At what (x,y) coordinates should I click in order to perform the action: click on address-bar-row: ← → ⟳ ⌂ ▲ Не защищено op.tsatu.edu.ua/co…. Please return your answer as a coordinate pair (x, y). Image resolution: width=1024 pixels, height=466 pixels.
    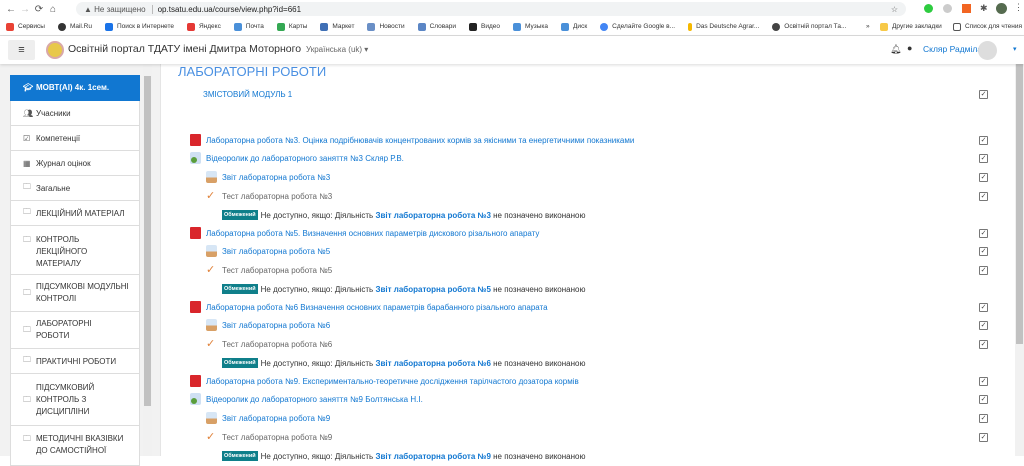
    Looking at the image, I should click on (512, 9).